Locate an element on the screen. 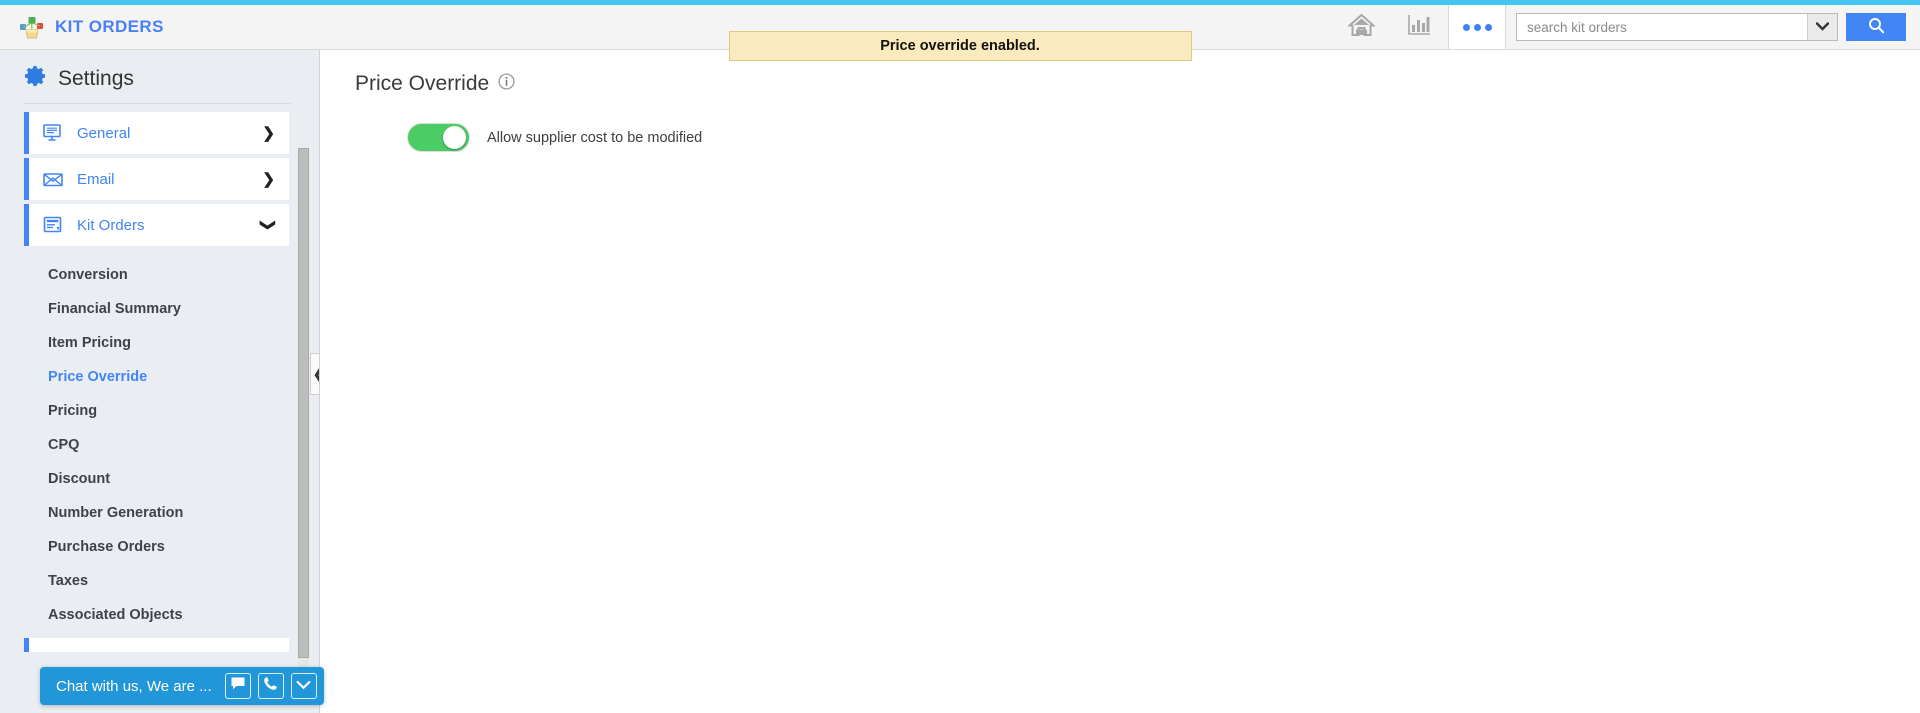  supplier-cost-setting-row: Allow supplier cost to be modified is located at coordinates (1137, 137).